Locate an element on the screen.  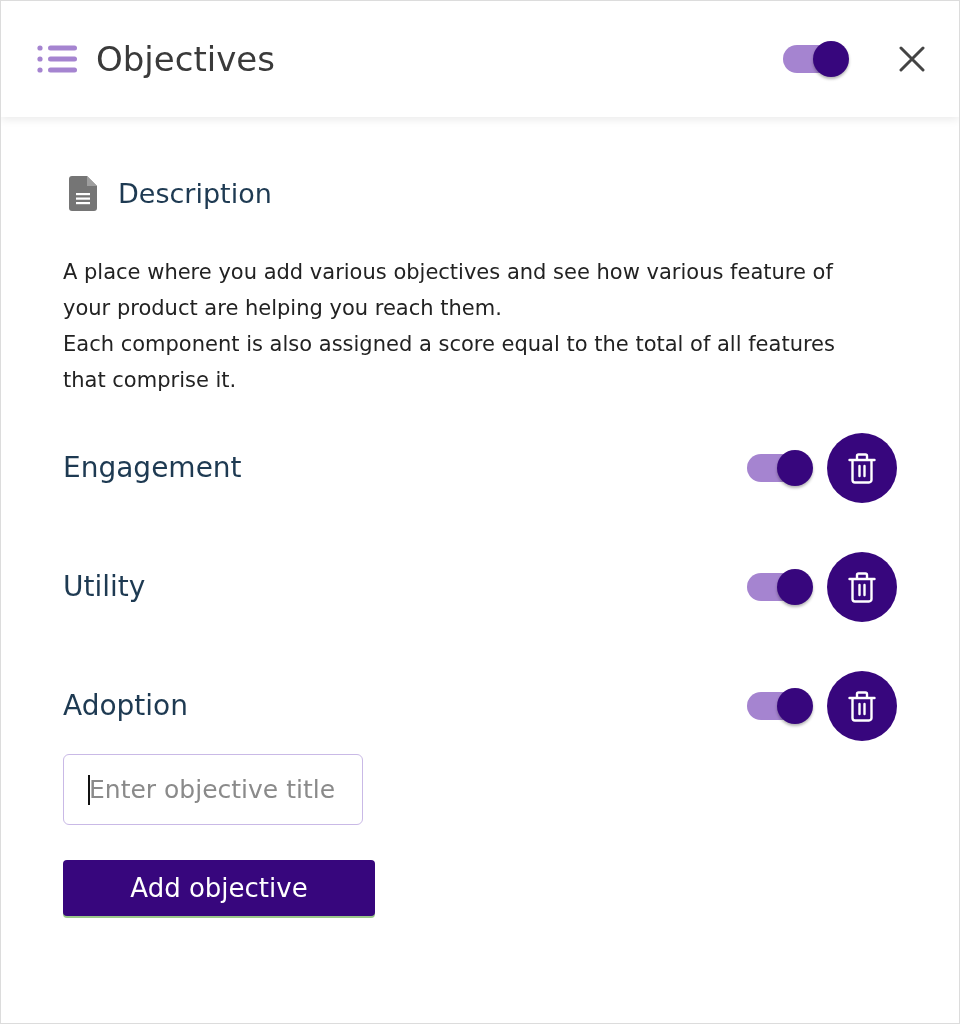
objective-title: Engagement is located at coordinates (152, 468).